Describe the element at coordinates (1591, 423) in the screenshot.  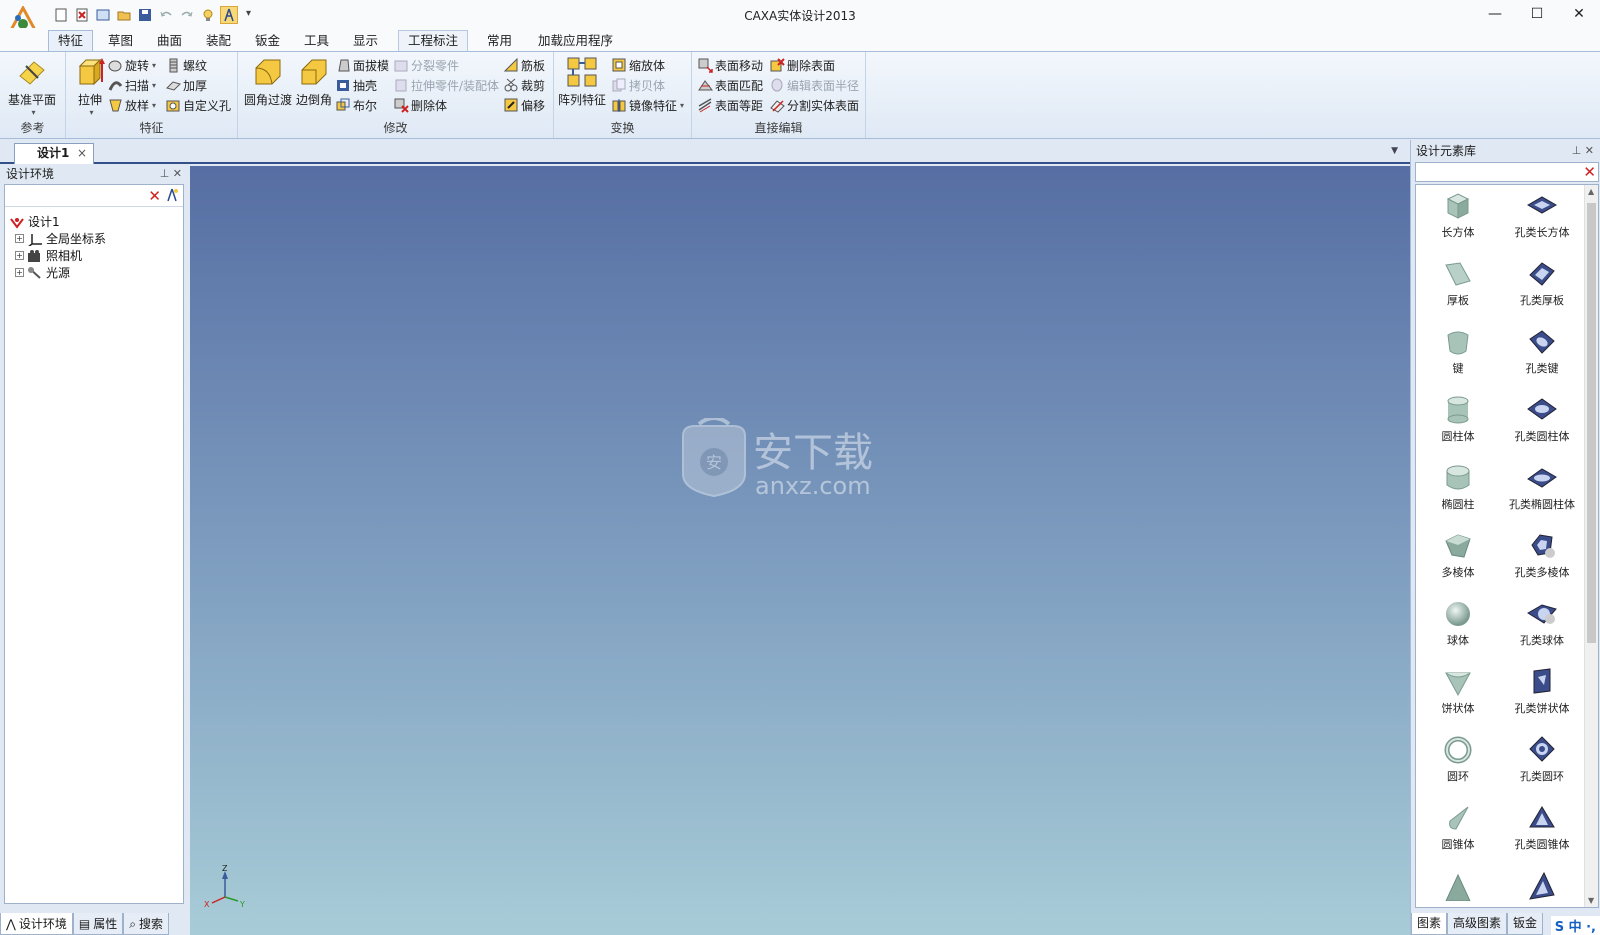
I see `scrollbar-thumb` at that location.